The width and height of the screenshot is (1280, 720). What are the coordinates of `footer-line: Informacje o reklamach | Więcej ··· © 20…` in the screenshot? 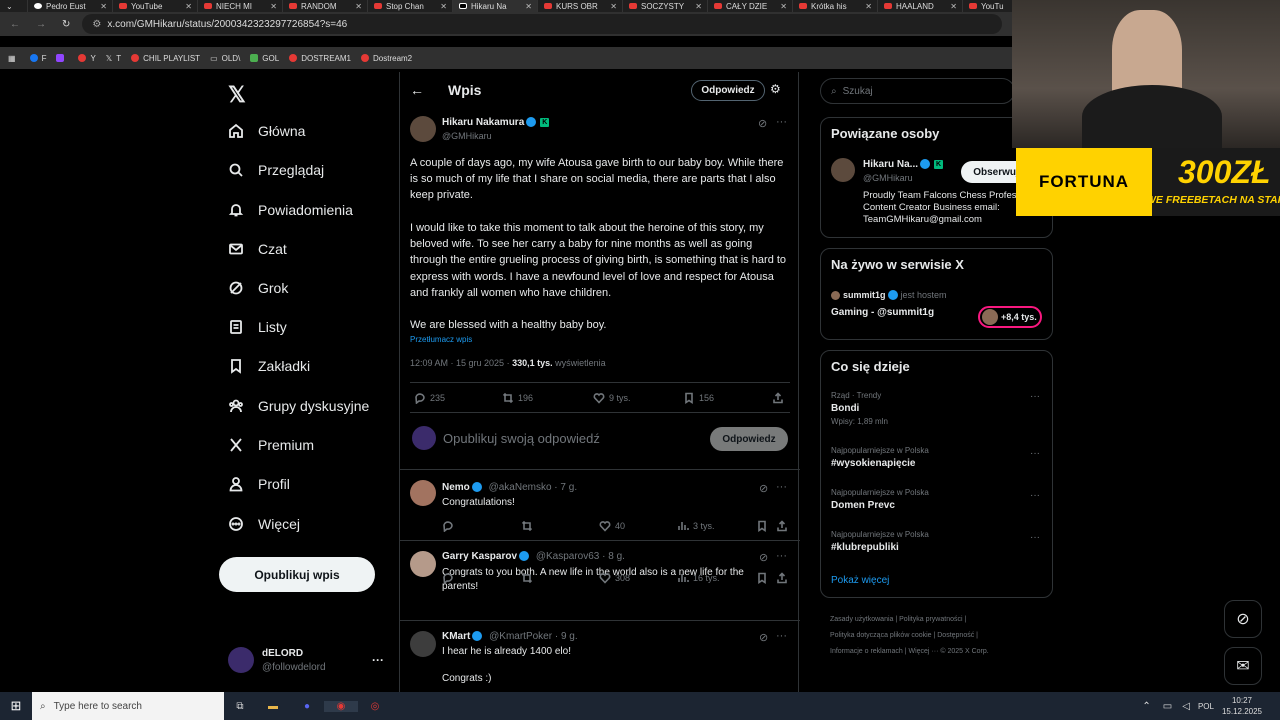 It's located at (909, 652).